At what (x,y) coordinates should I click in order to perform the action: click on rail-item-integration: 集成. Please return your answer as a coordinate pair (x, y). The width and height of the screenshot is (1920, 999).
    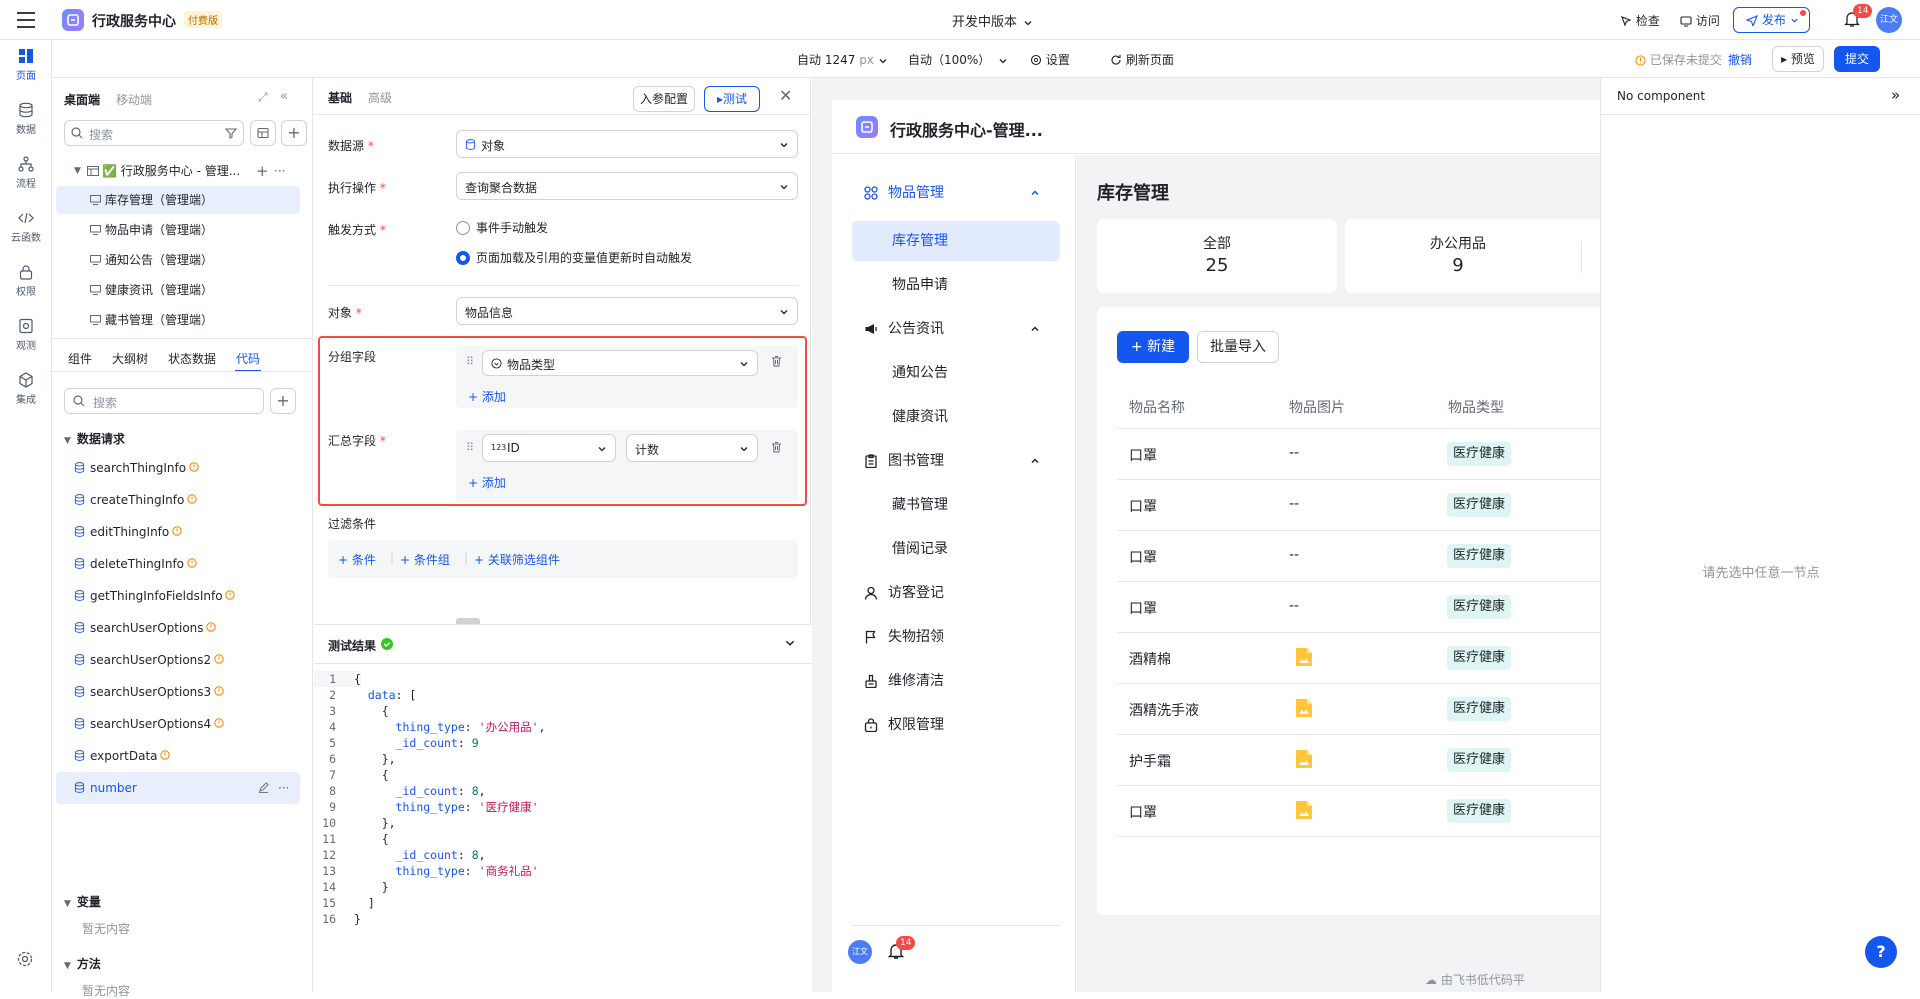
    Looking at the image, I should click on (26, 389).